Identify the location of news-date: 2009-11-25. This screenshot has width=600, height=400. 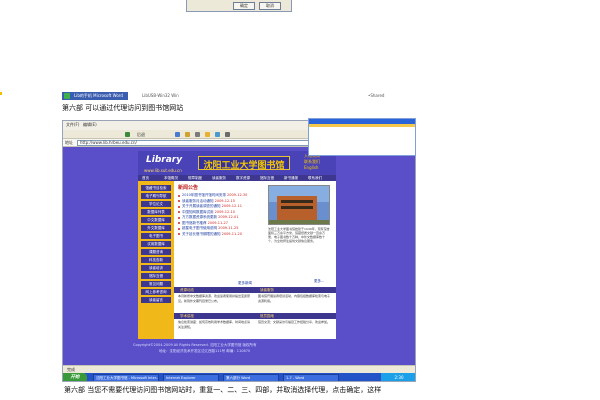
(228, 228).